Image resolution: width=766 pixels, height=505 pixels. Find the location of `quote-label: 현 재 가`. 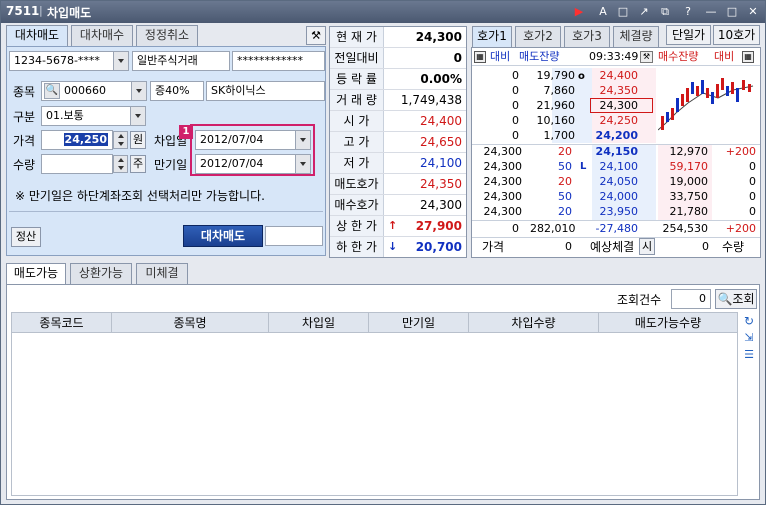

quote-label: 현 재 가 is located at coordinates (357, 37).